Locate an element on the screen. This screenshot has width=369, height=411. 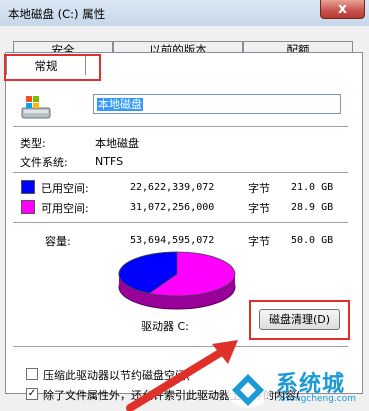
used-space-unit: 字节 is located at coordinates (259, 188).